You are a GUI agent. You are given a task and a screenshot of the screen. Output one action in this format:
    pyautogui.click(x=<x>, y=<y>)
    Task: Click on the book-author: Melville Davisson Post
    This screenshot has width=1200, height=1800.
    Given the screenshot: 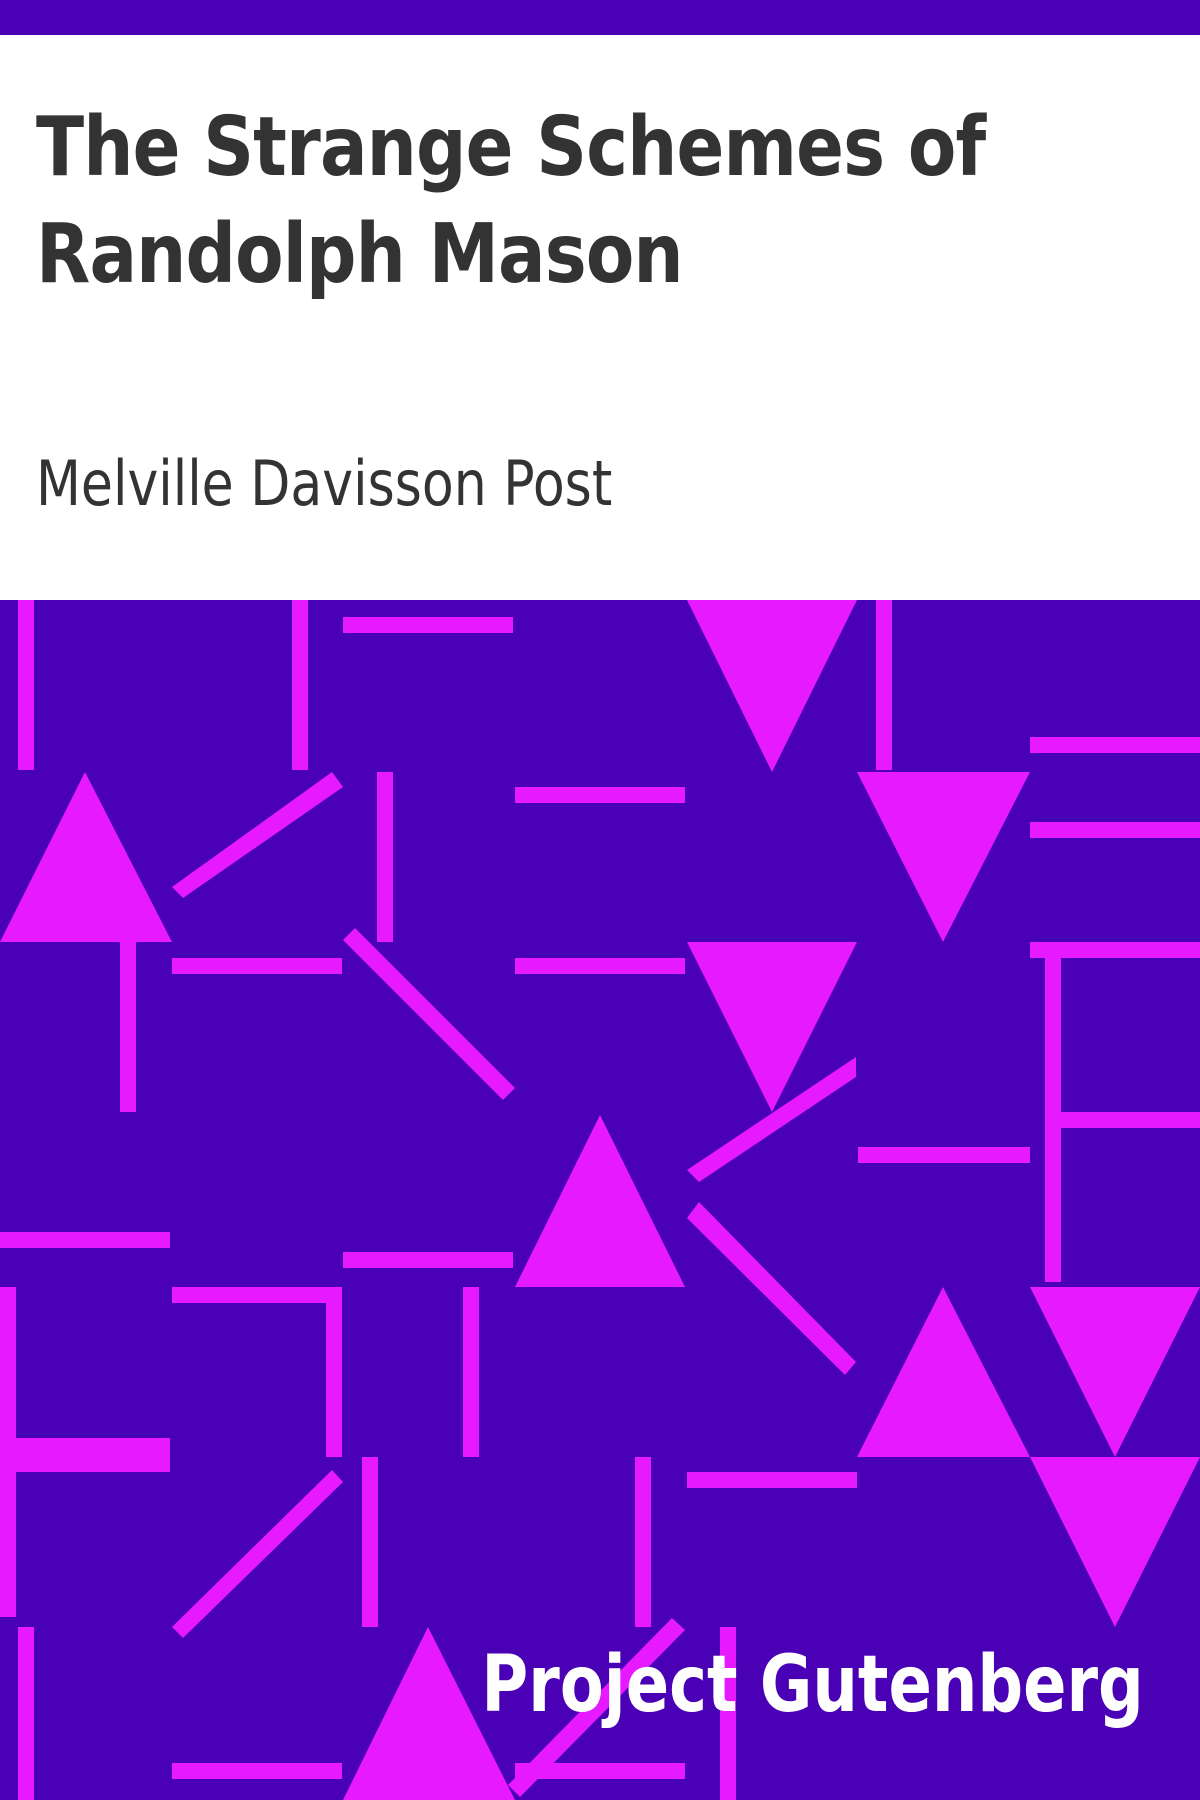 What is the action you would take?
    pyautogui.click(x=324, y=483)
    